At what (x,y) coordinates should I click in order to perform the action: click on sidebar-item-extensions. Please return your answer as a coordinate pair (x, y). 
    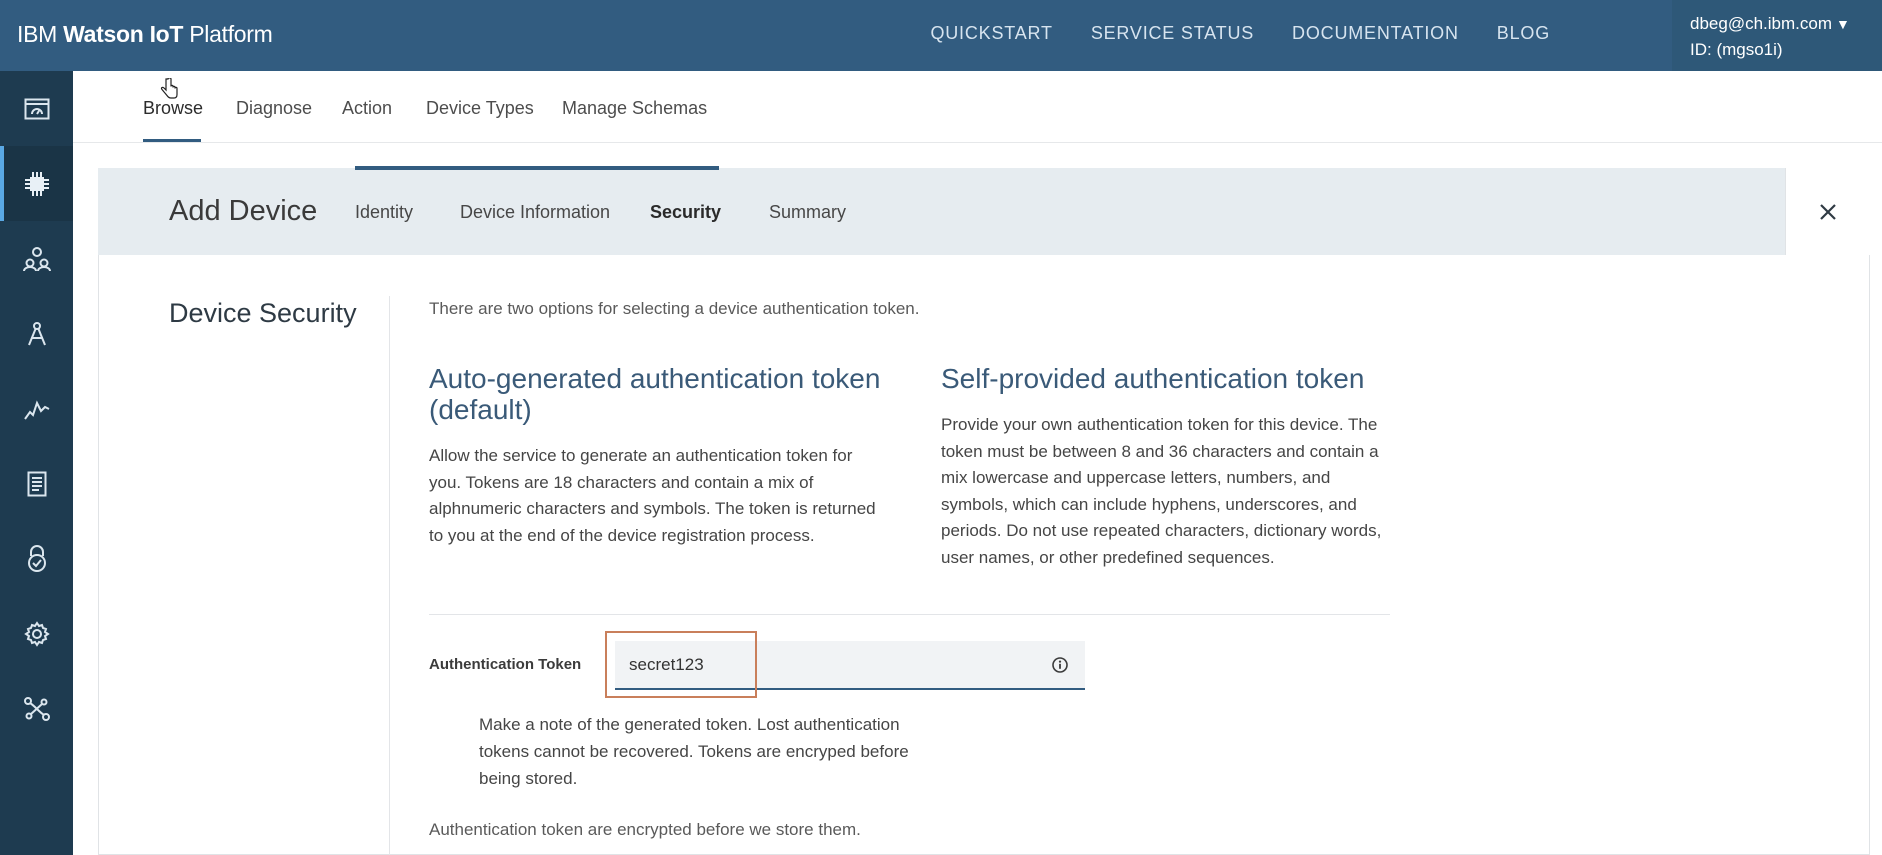
    Looking at the image, I should click on (36, 708).